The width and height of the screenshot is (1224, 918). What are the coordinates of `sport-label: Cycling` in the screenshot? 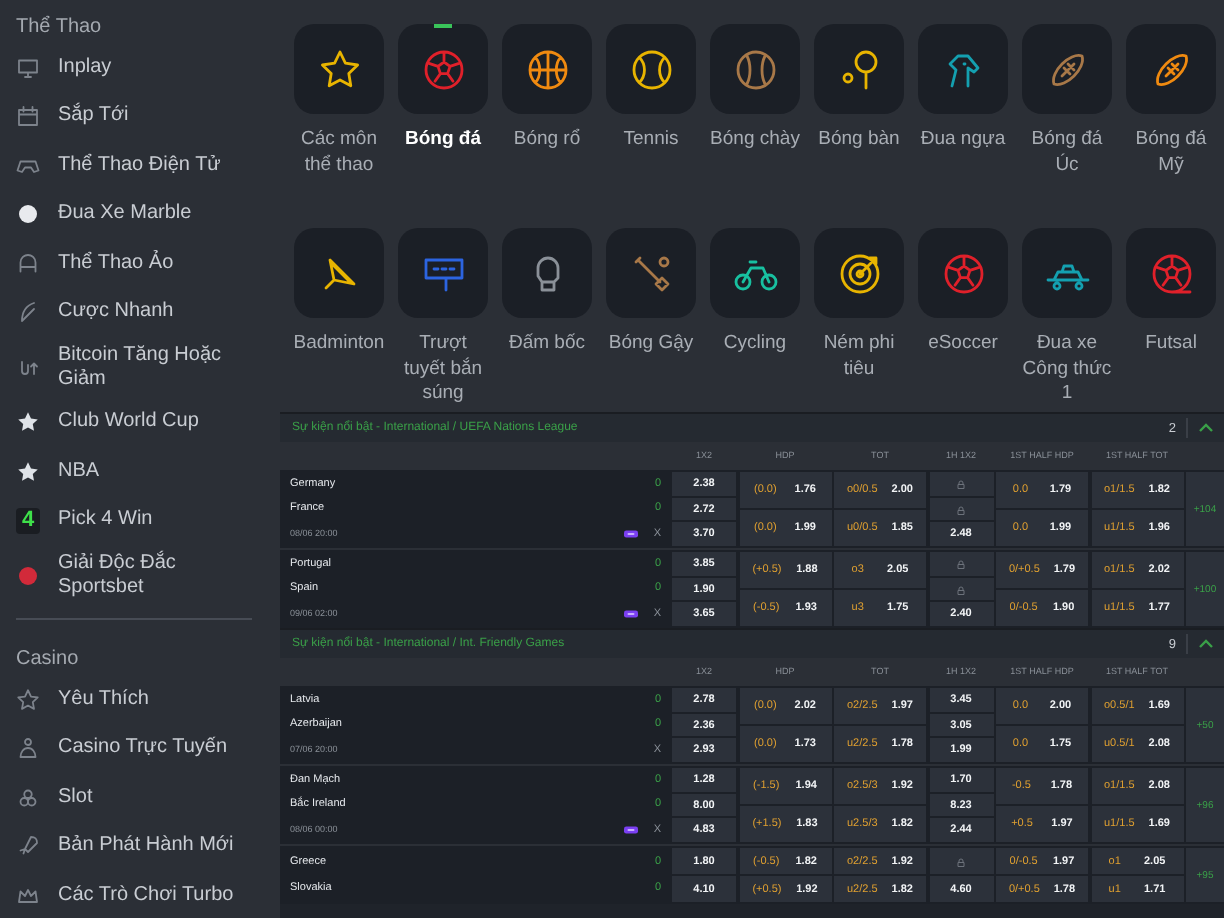 It's located at (755, 344).